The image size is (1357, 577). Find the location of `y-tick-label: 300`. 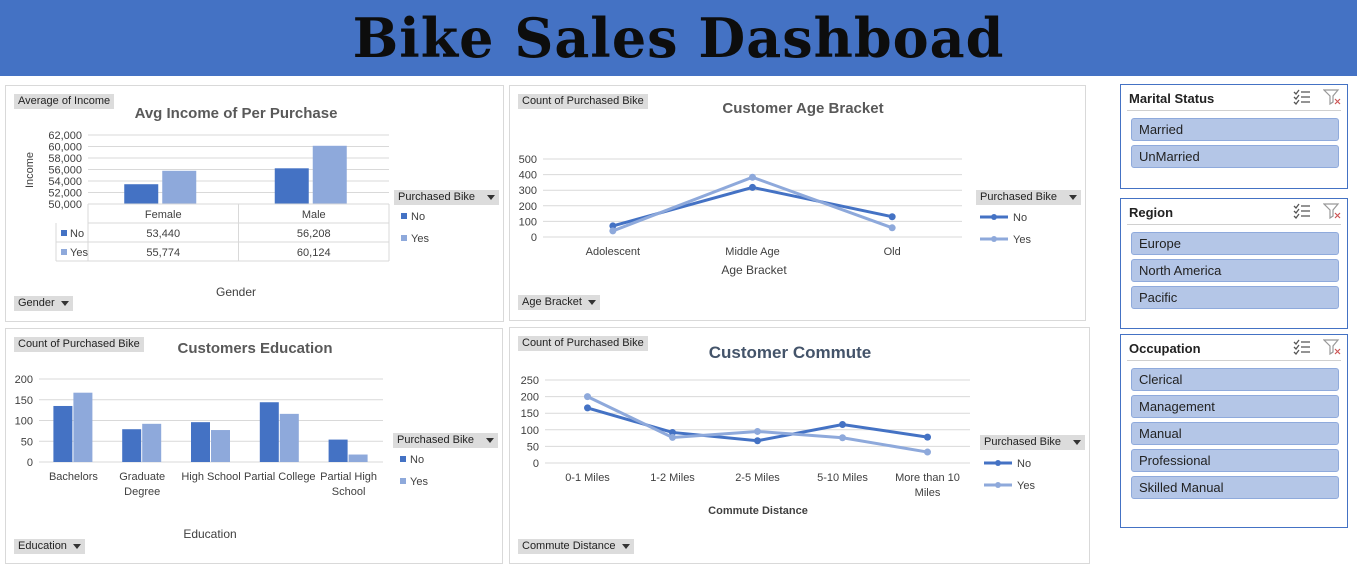

y-tick-label: 300 is located at coordinates (528, 191).